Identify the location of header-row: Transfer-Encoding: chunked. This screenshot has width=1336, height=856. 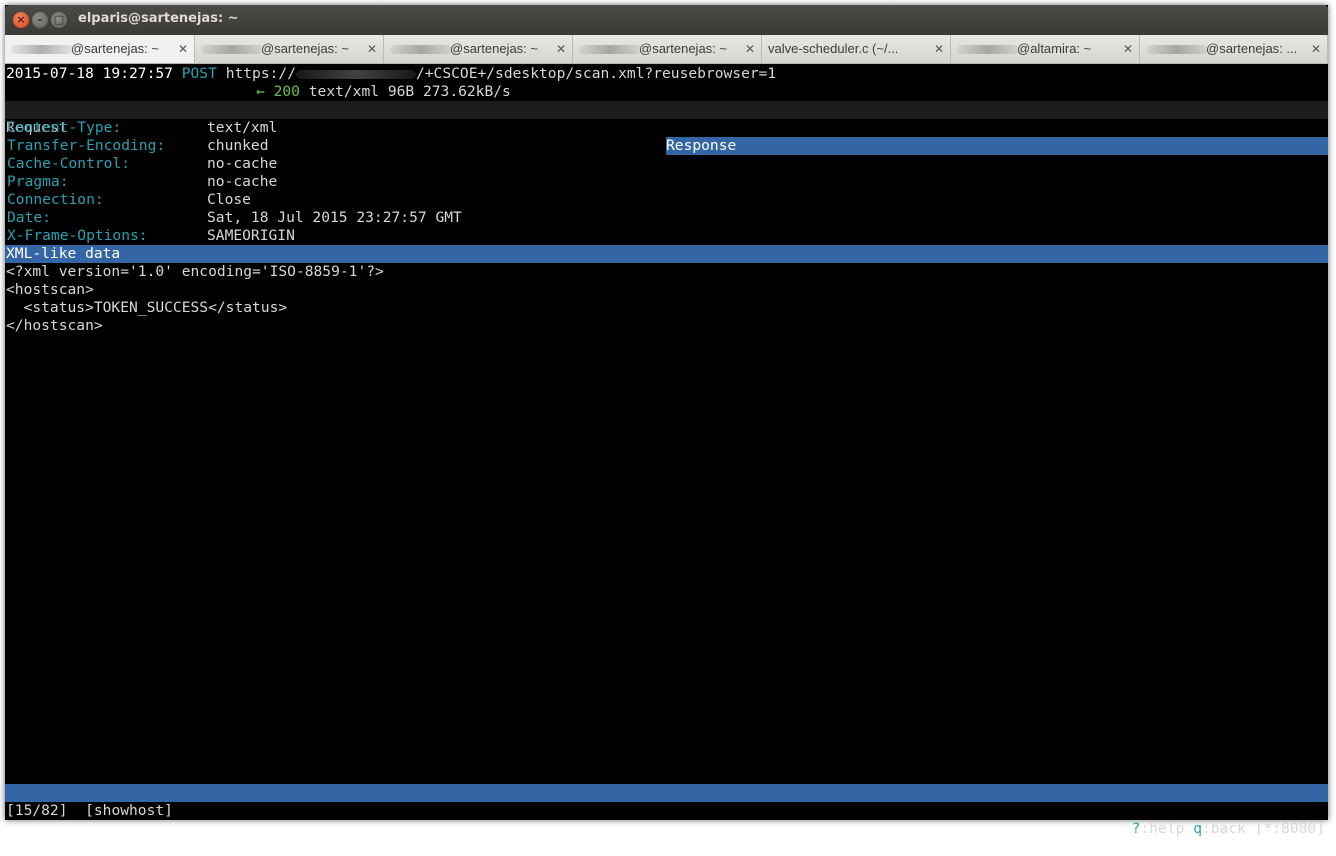
(656, 146).